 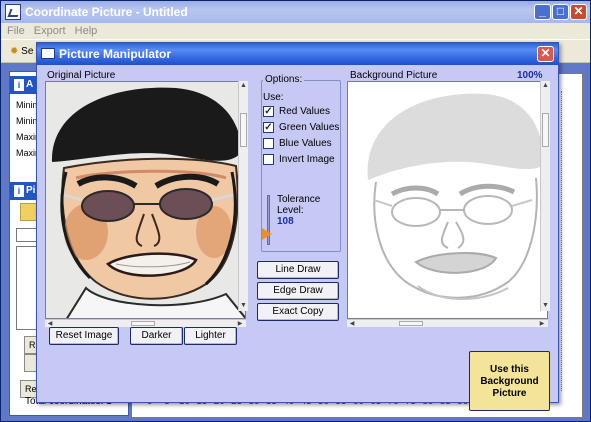 I want to click on use-background-picture-button: Use this Background Picture, so click(x=509, y=381).